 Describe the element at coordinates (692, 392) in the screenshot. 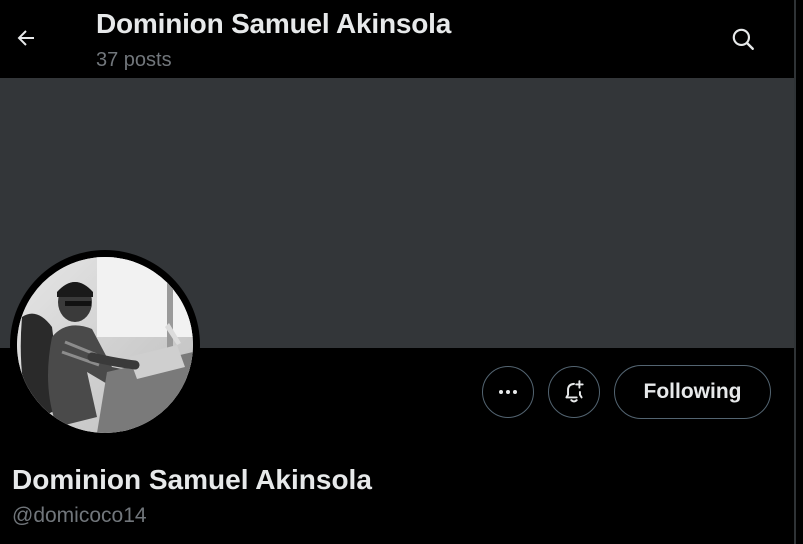

I see `following-button: Following` at that location.